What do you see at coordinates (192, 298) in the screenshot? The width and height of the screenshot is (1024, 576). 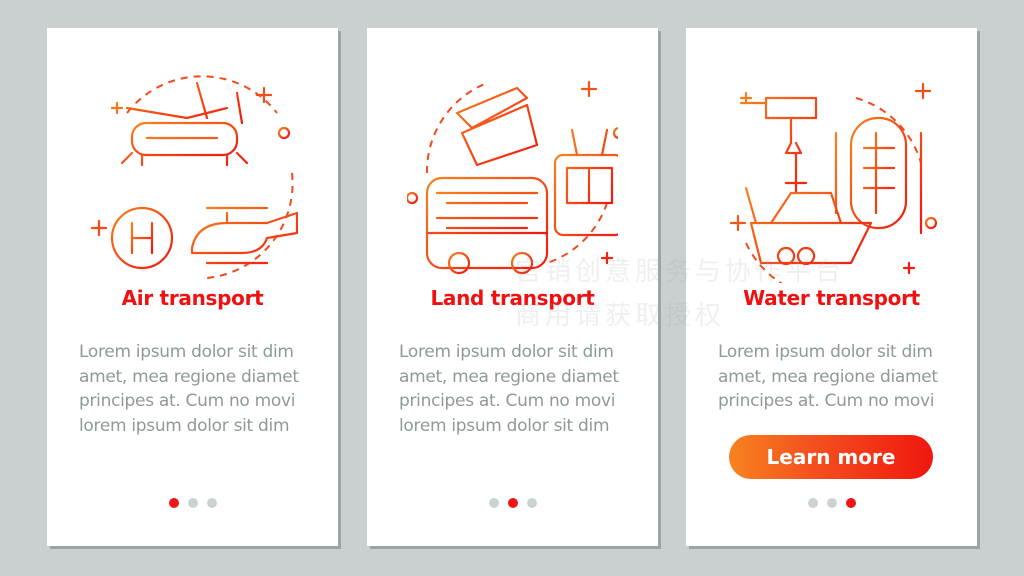 I see `card-title: Air transport` at bounding box center [192, 298].